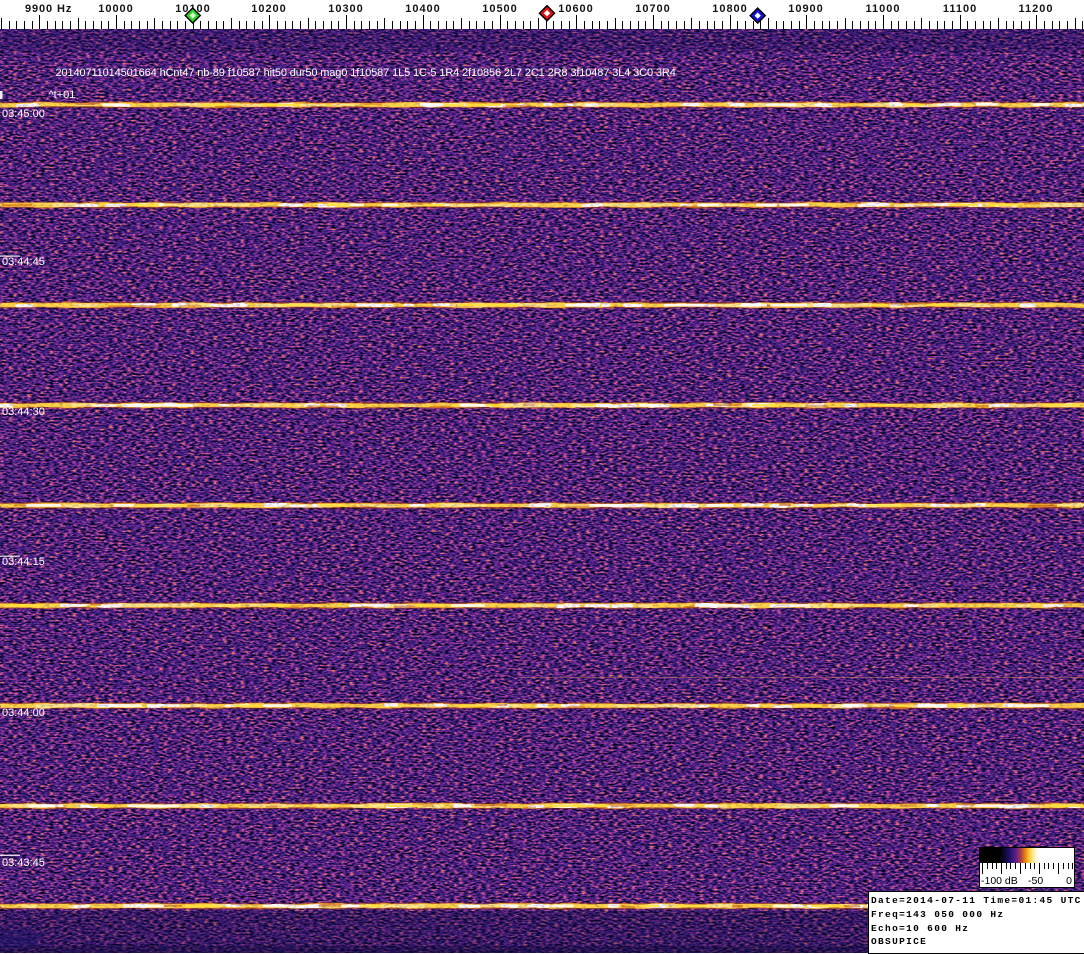 Image resolution: width=1084 pixels, height=954 pixels. Describe the element at coordinates (960, 9) in the screenshot. I see `svg-text: 11100` at that location.